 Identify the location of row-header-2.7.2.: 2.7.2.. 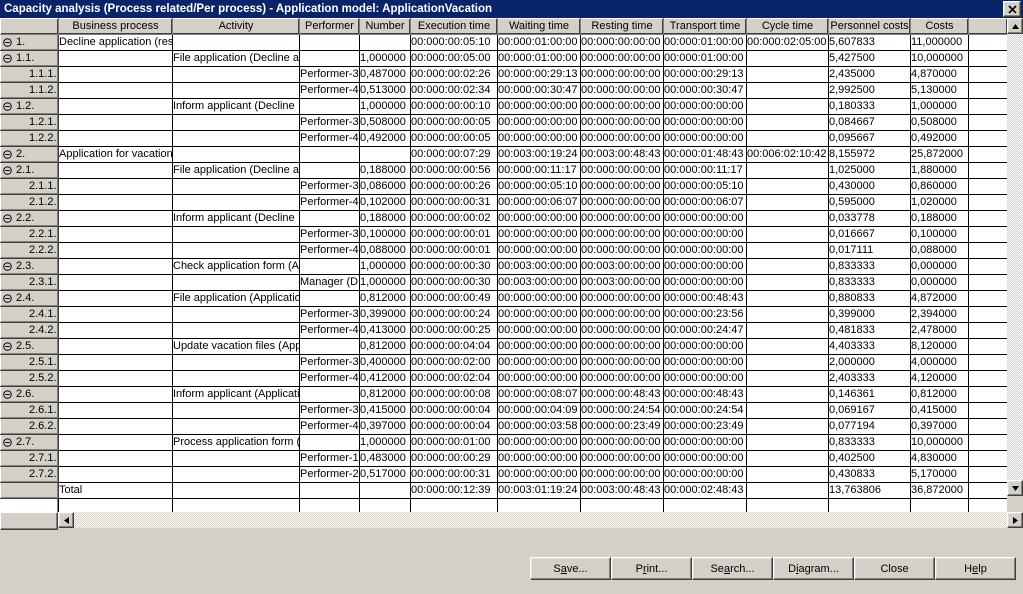
(29, 474).